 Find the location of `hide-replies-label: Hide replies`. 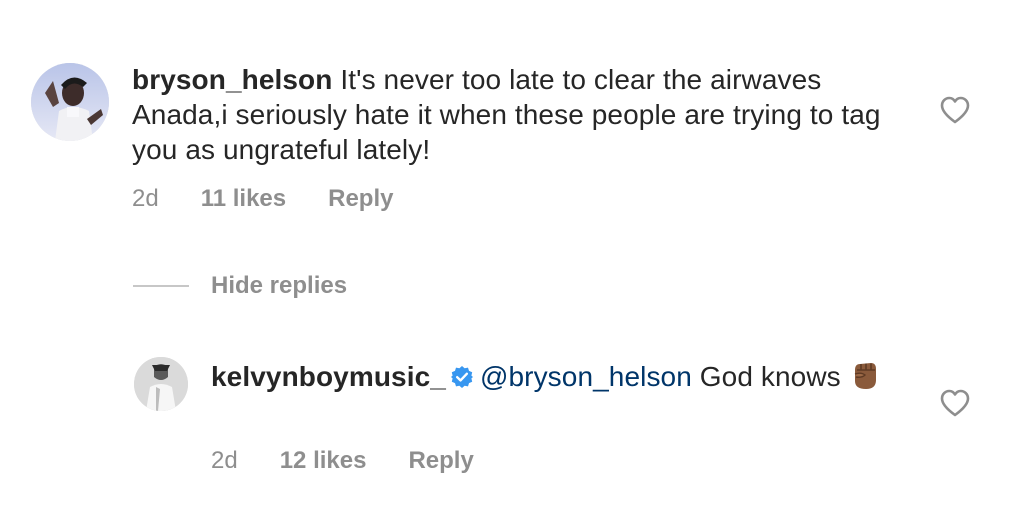

hide-replies-label: Hide replies is located at coordinates (279, 286).